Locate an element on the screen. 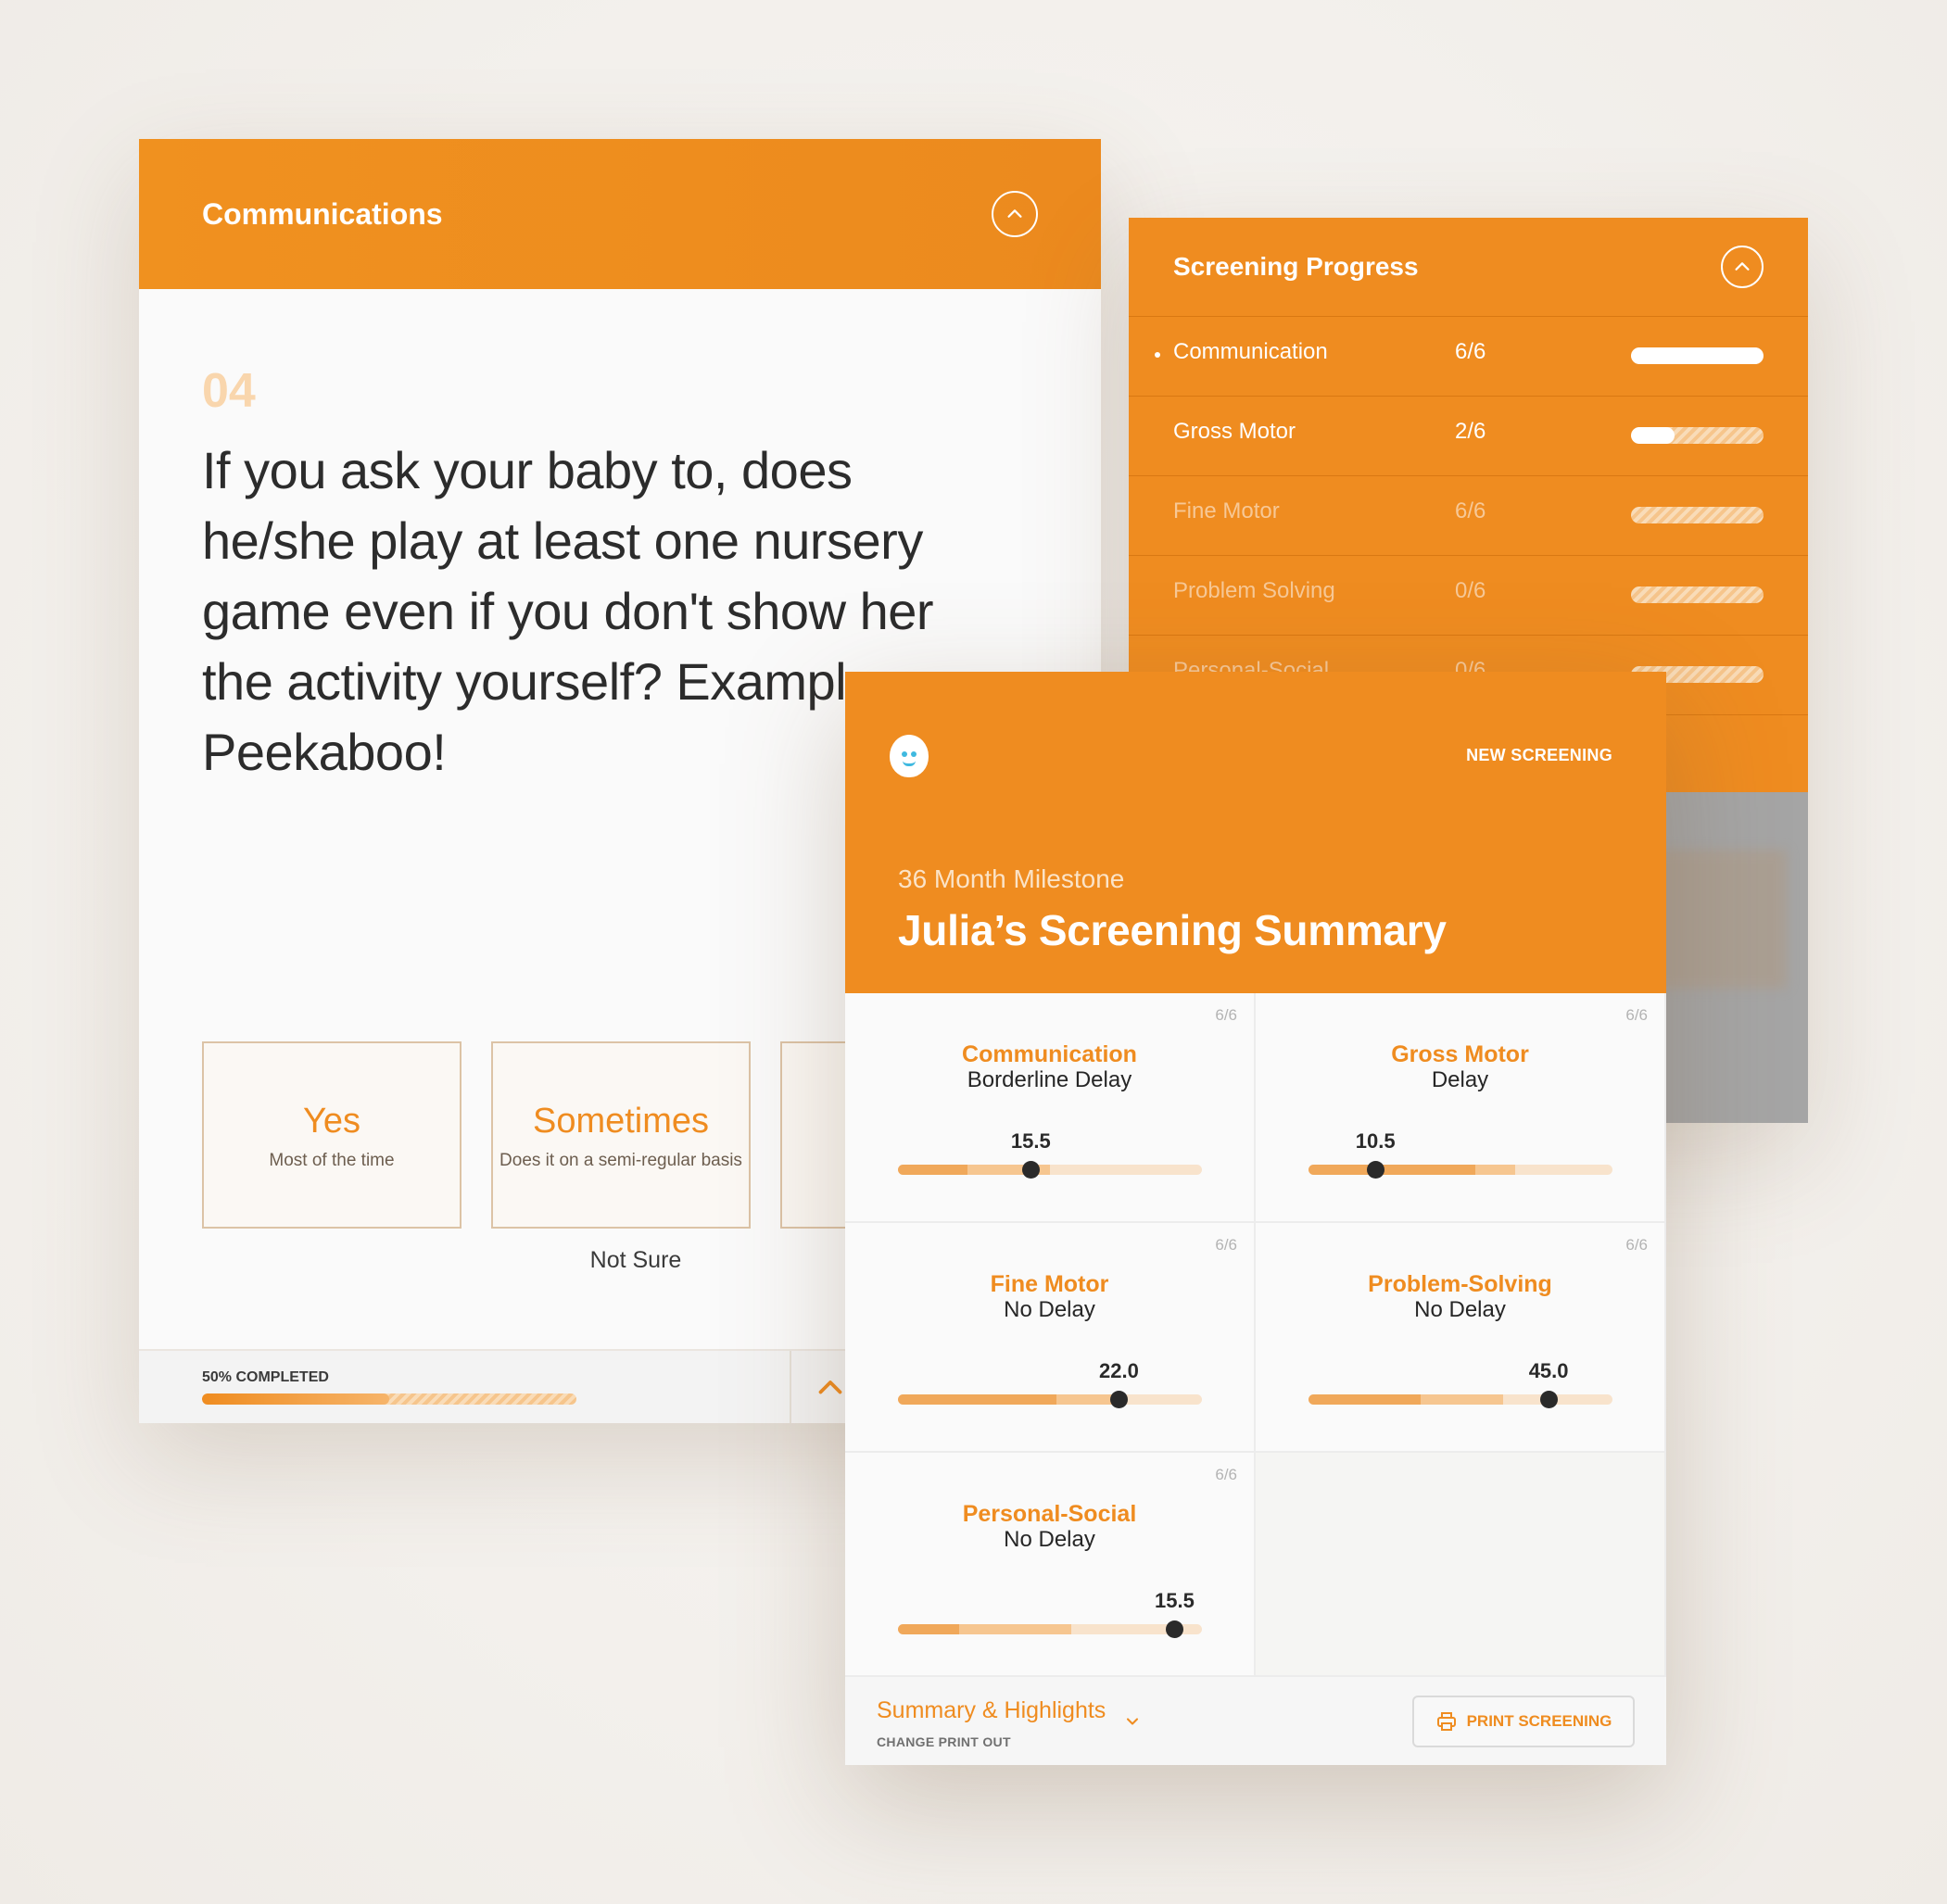  progress-row-count: 0/6 is located at coordinates (1470, 590).